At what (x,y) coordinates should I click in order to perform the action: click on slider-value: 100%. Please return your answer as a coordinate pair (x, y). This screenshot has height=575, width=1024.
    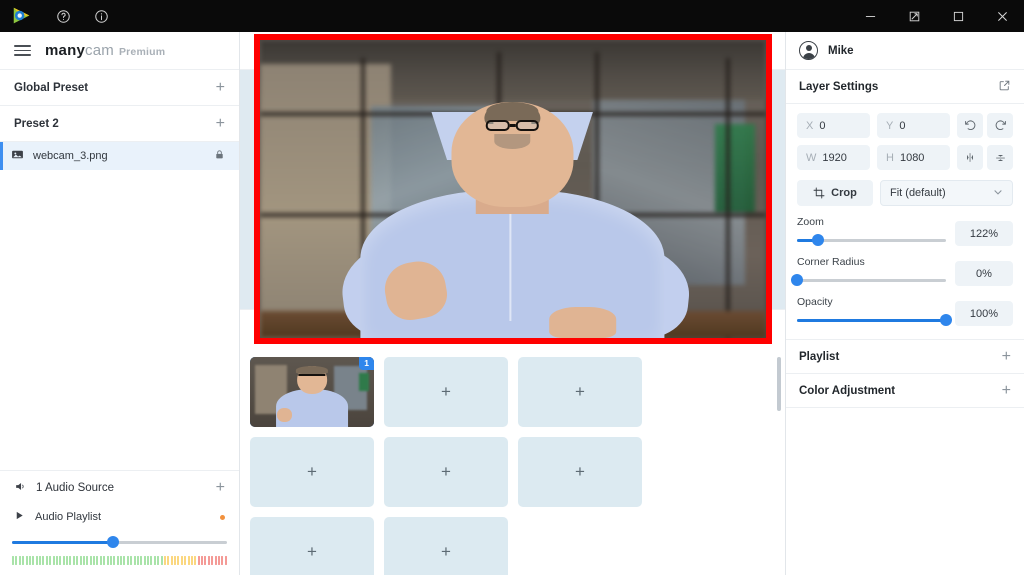
    Looking at the image, I should click on (984, 313).